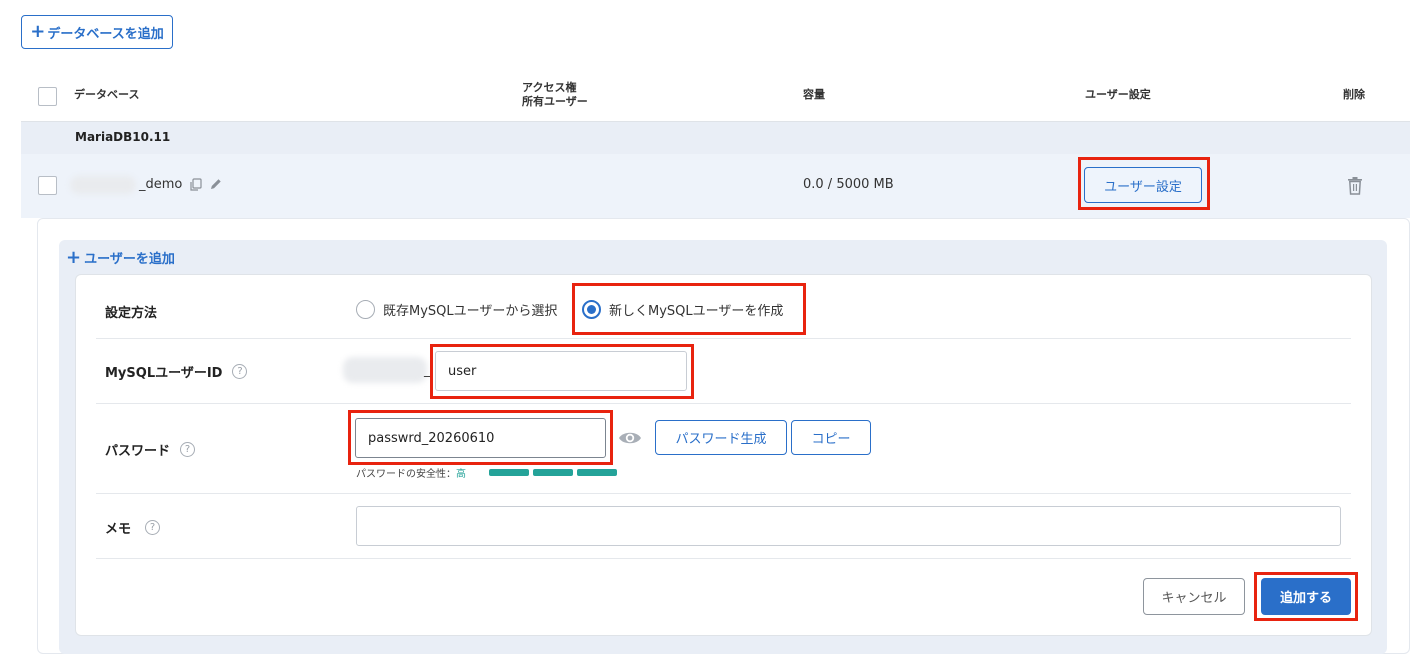 The height and width of the screenshot is (654, 1410). What do you see at coordinates (216, 183) in the screenshot?
I see `edit-icon` at bounding box center [216, 183].